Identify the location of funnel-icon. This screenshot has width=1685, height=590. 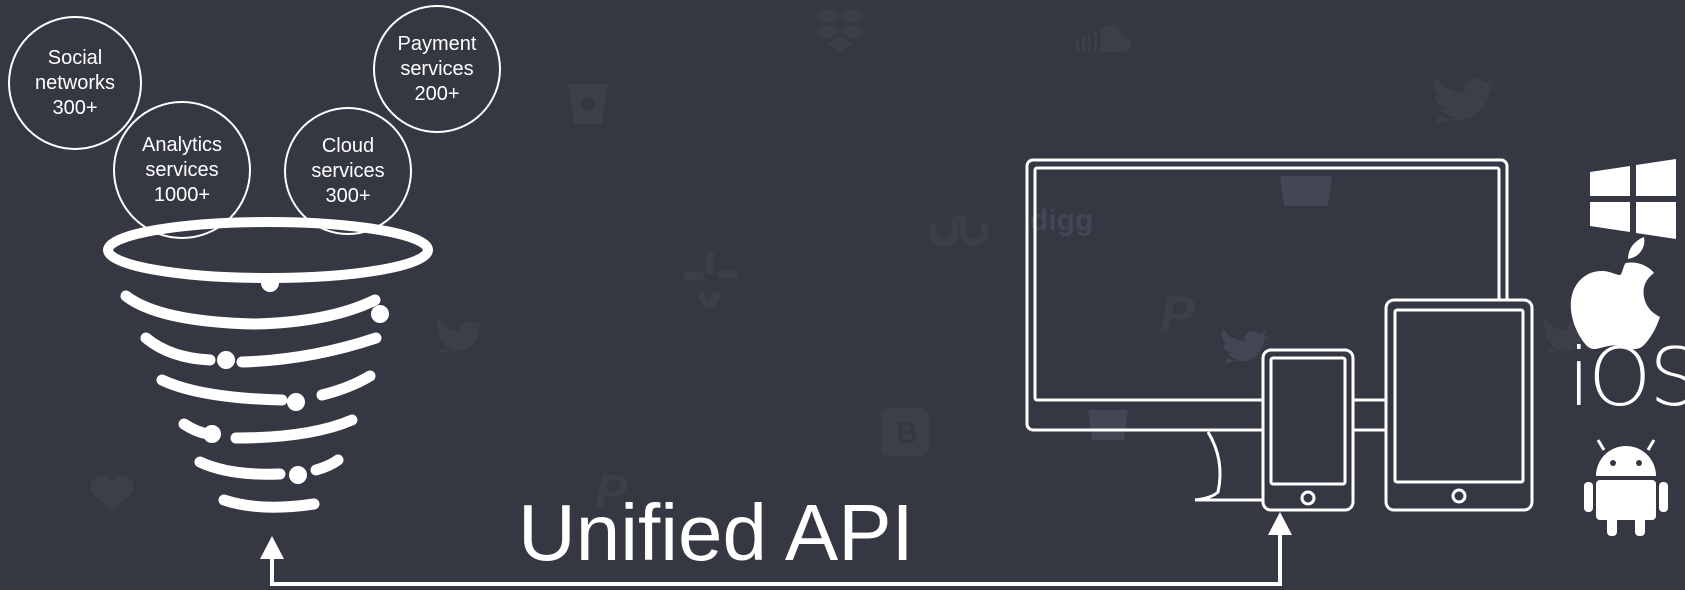
(268, 365).